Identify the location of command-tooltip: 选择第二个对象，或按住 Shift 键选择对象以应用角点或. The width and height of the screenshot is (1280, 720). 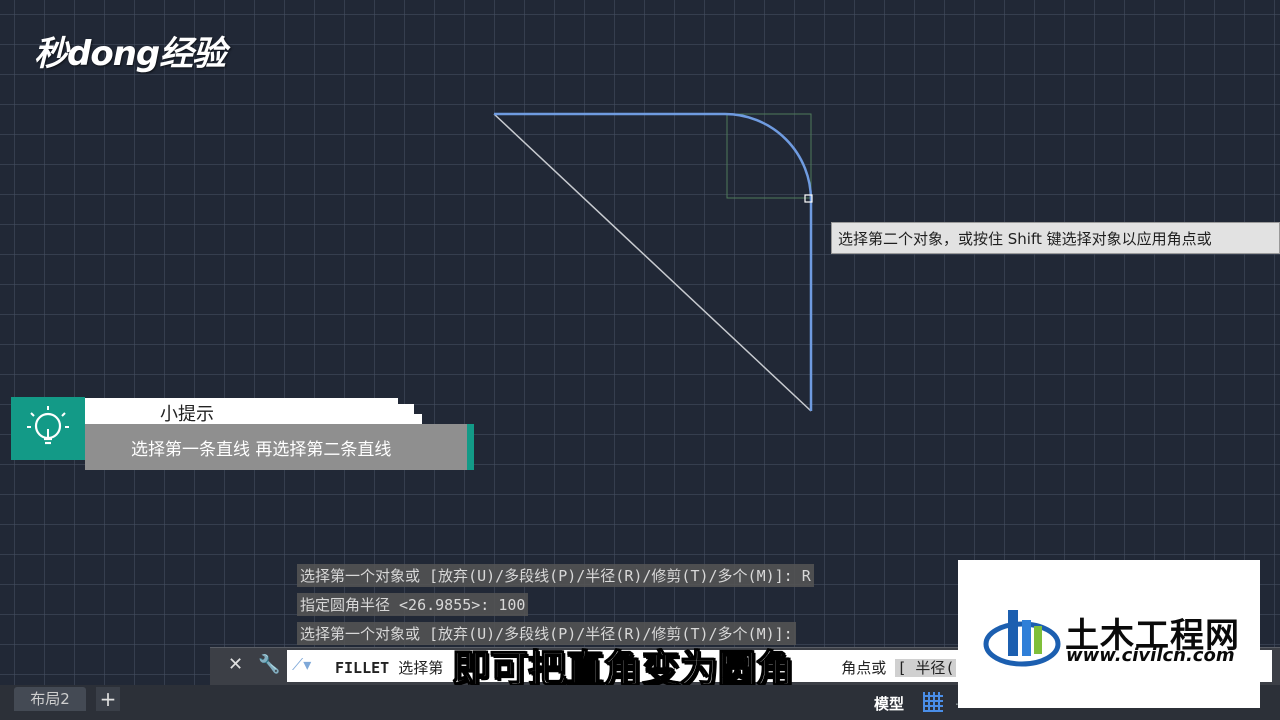
(1055, 238).